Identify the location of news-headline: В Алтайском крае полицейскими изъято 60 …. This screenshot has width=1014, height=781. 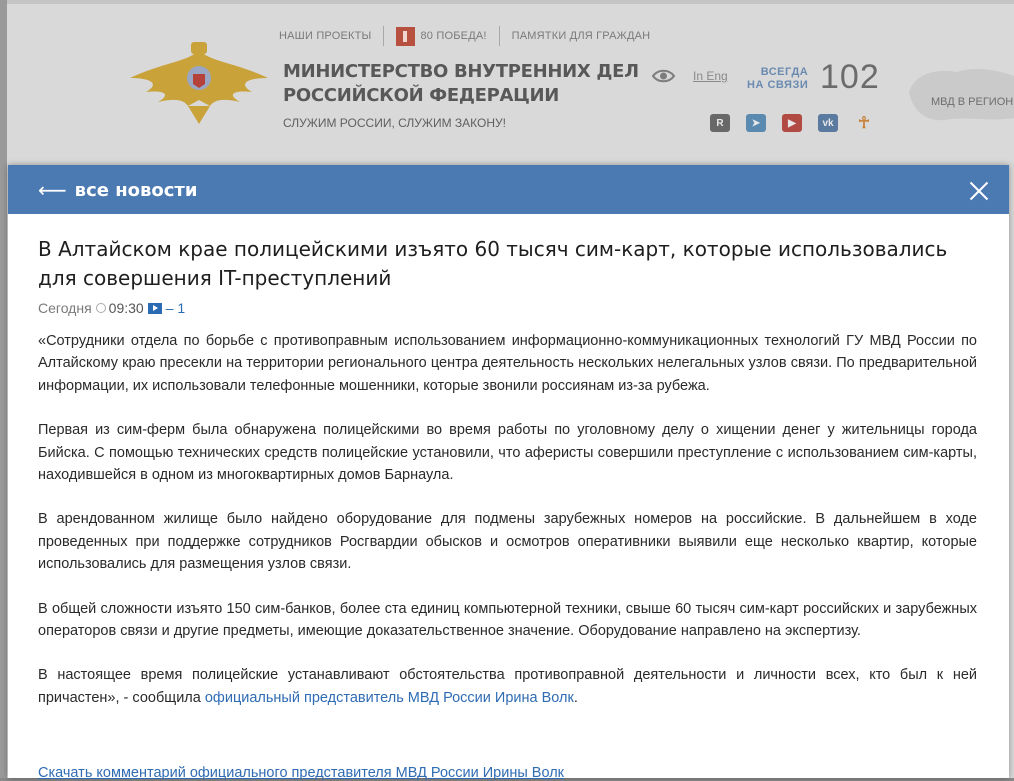
(493, 263).